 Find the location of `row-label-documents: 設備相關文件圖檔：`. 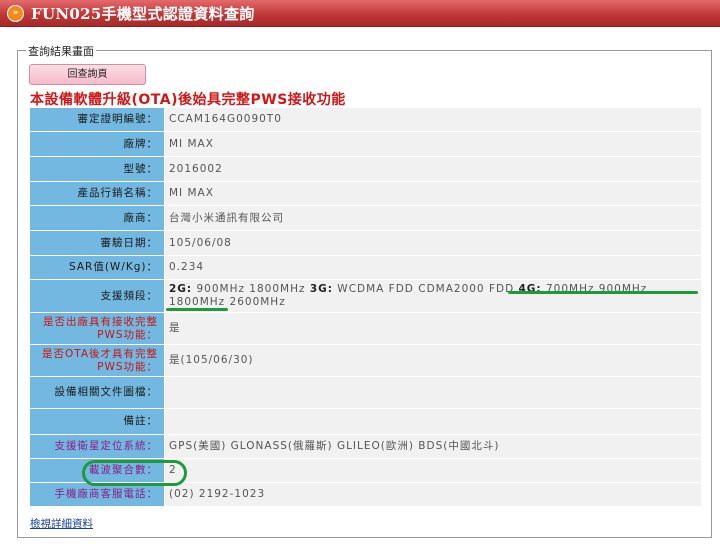

row-label-documents: 設備相關文件圖檔： is located at coordinates (97, 392).